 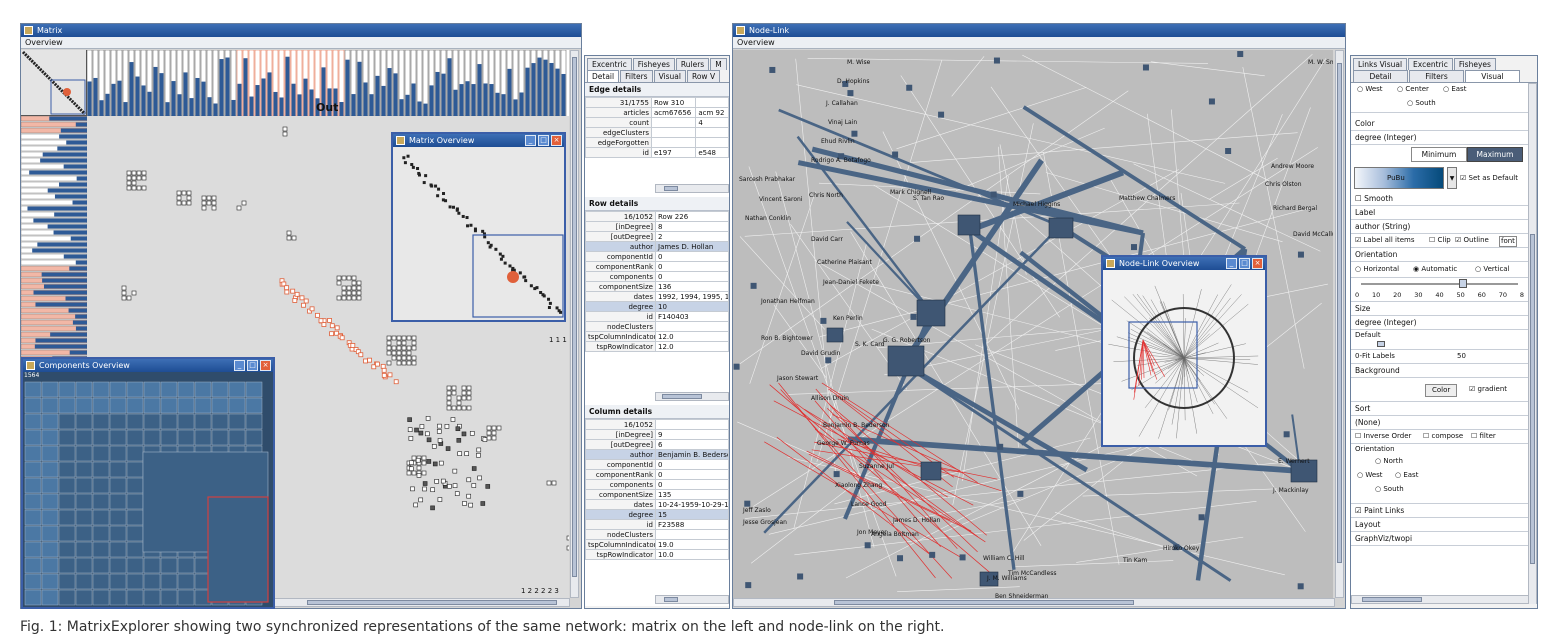 What do you see at coordinates (44, 42) in the screenshot?
I see `matrix-overview-menu: Overview` at bounding box center [44, 42].